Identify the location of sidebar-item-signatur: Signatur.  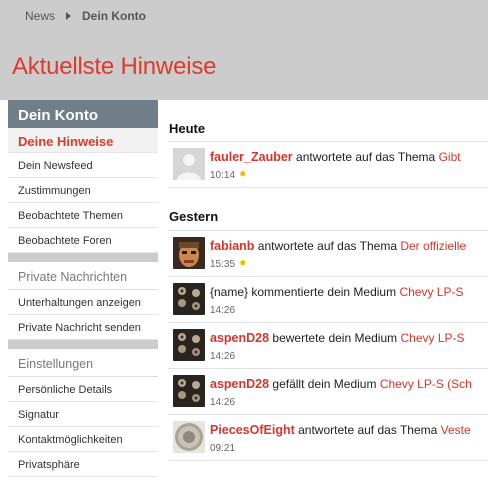
(83, 414).